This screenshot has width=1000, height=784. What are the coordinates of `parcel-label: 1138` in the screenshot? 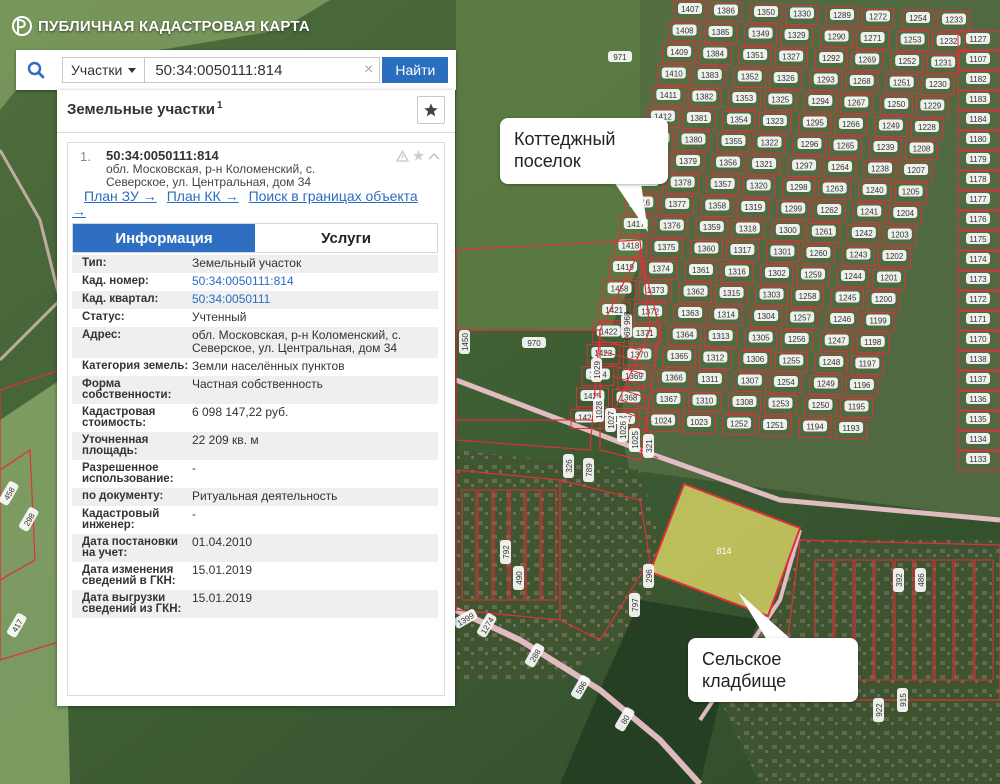 It's located at (978, 359).